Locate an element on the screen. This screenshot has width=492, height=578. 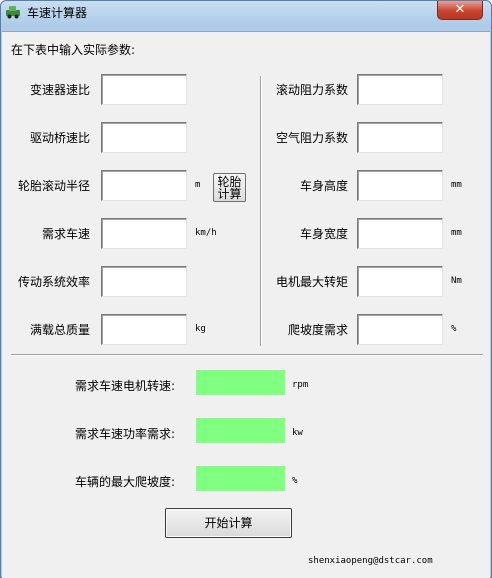
max-grade-label: 车辆的最大爬坡度: is located at coordinates (125, 482).